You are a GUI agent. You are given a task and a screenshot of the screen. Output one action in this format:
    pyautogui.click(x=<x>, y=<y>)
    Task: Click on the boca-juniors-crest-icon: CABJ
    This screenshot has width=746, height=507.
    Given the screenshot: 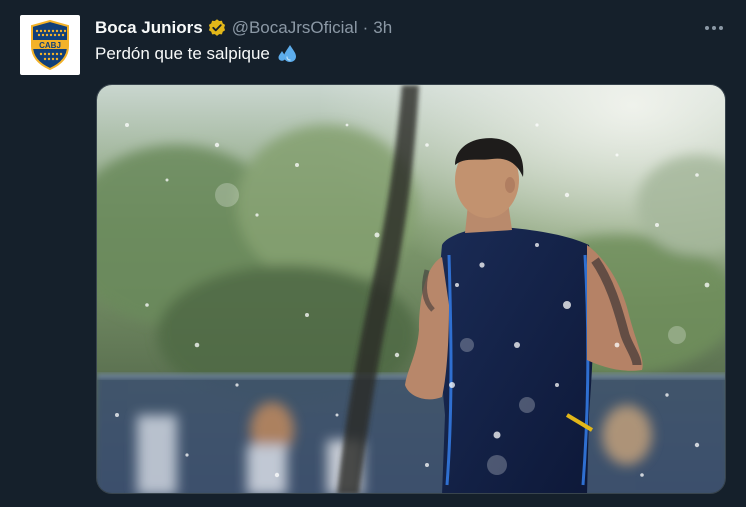 What is the action you would take?
    pyautogui.click(x=50, y=45)
    